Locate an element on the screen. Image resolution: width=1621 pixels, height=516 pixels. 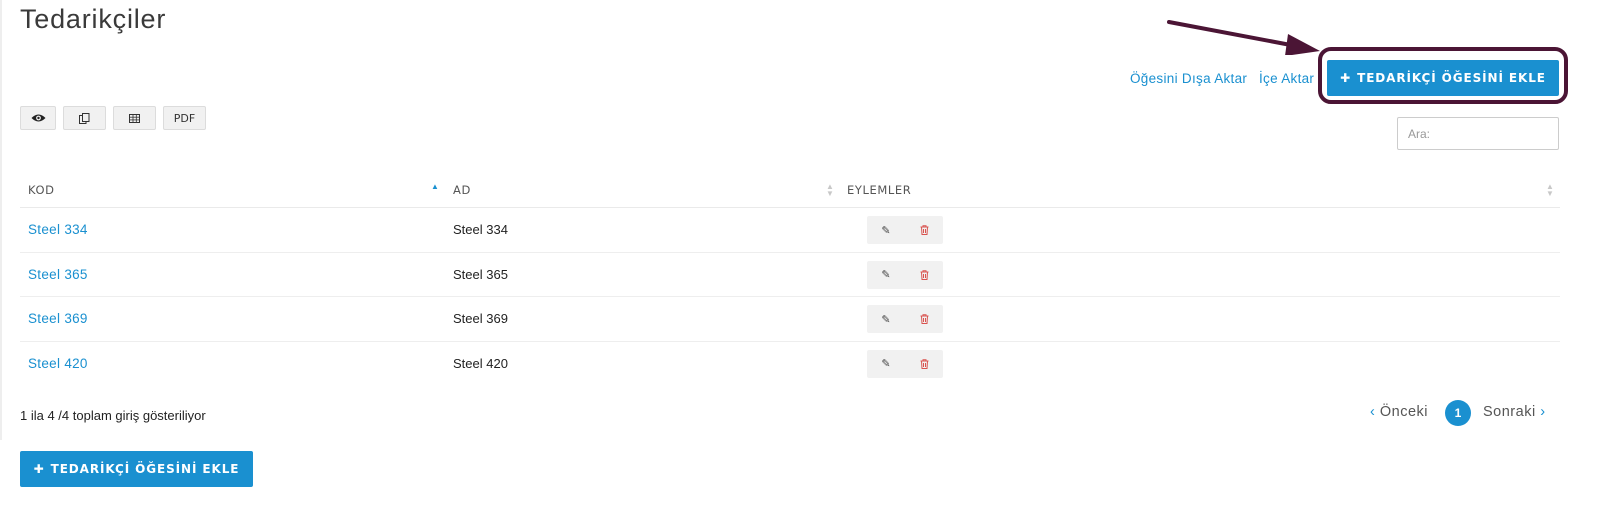
export-link: Öğesini Dışa Aktar is located at coordinates (1188, 78).